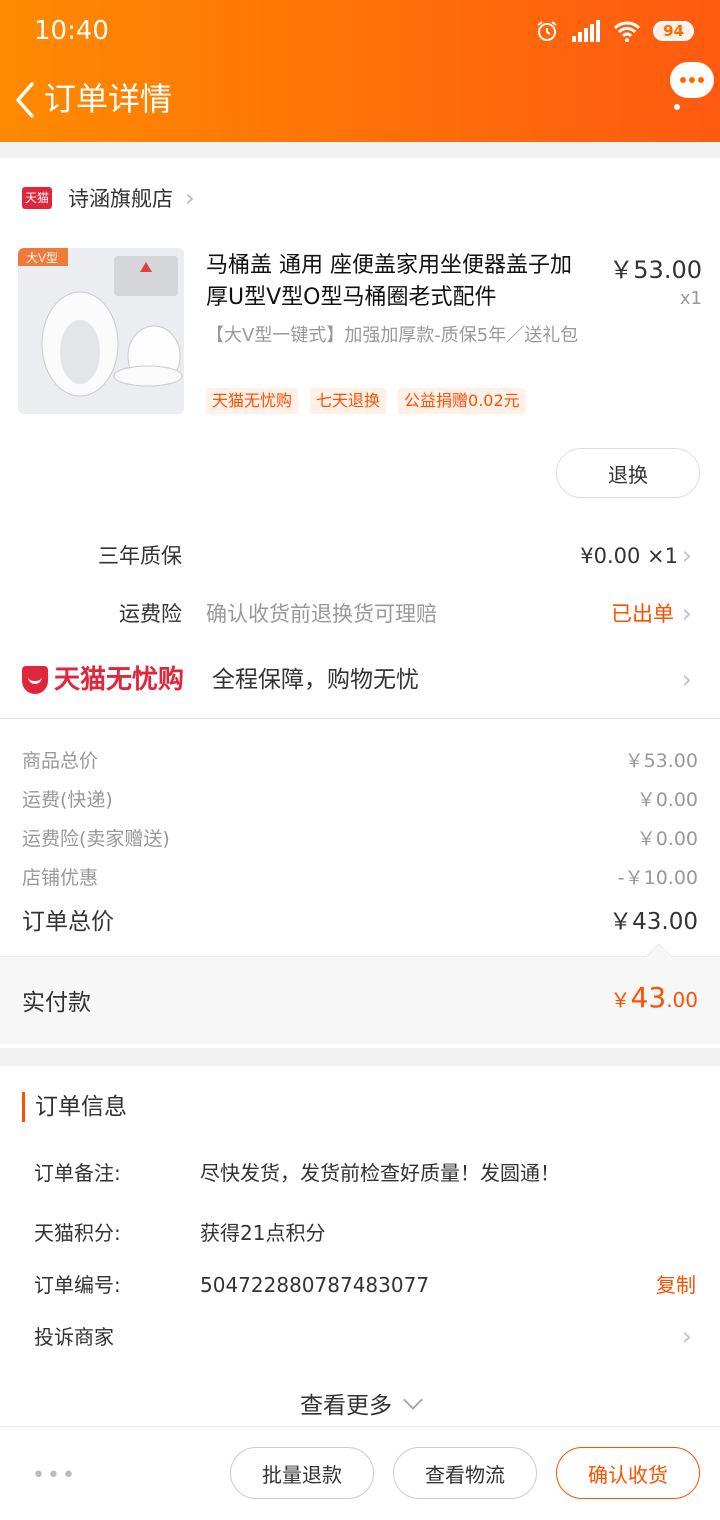  I want to click on tag-seven-day-return: 七天退换, so click(348, 401).